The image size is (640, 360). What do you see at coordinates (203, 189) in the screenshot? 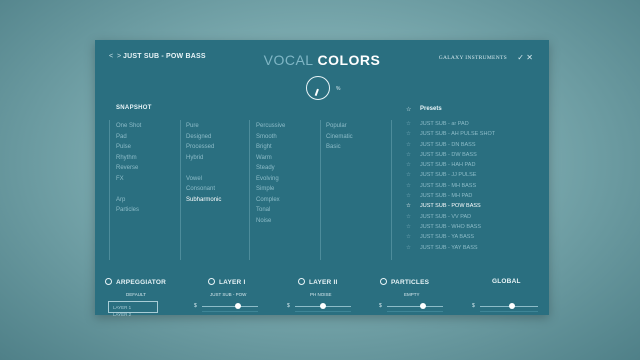
I see `snapshot-tag-item: Consonant` at bounding box center [203, 189].